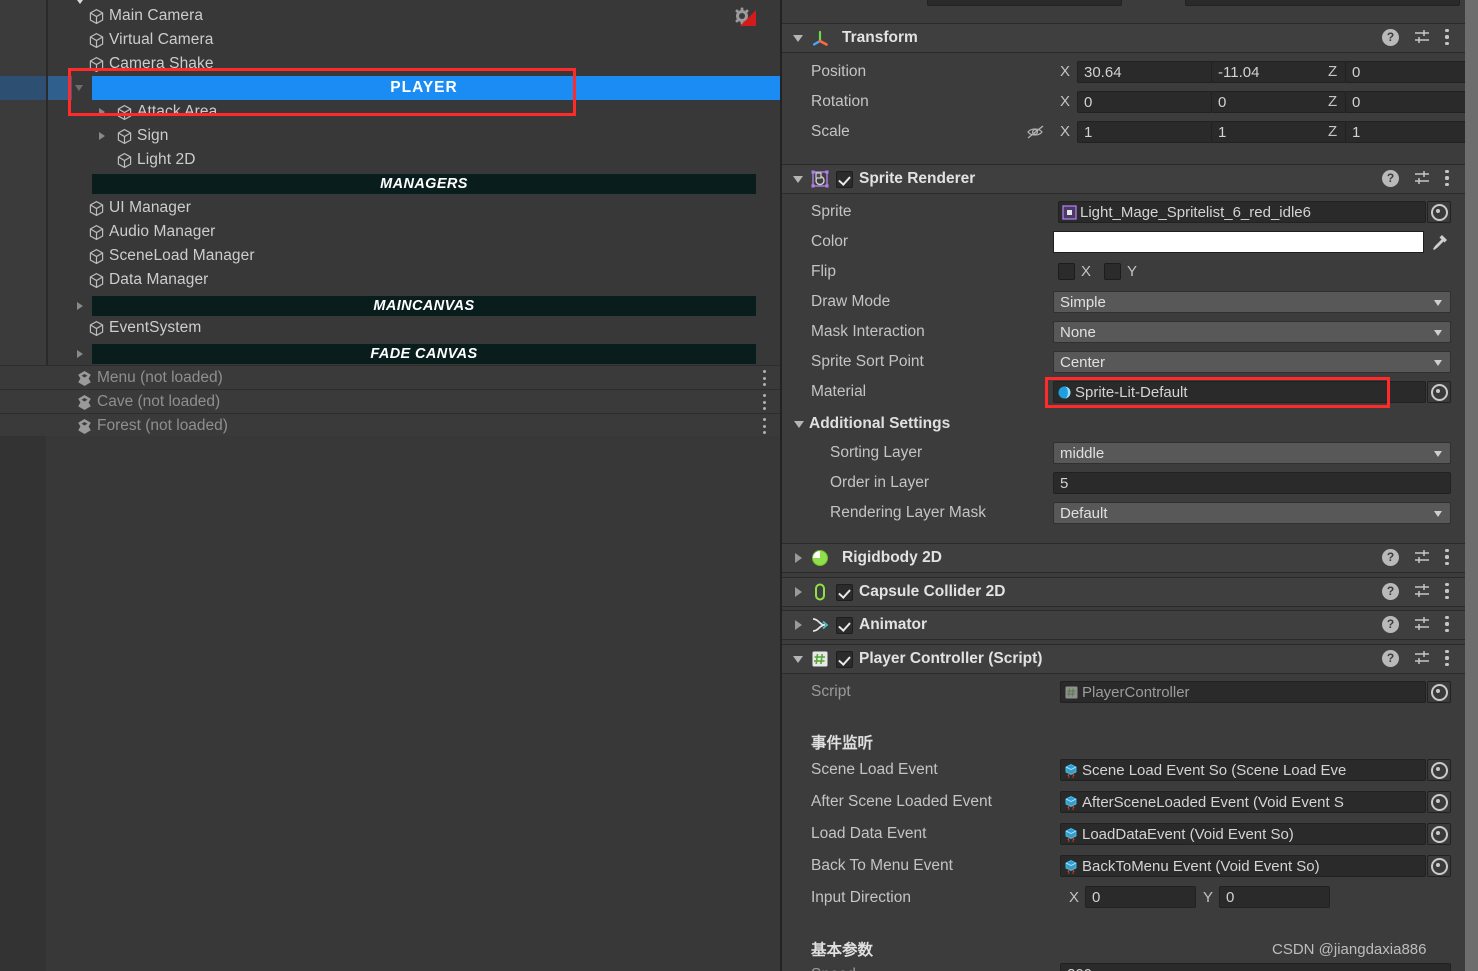  Describe the element at coordinates (844, 179) in the screenshot. I see `sprite-renderer-enabled-checkbox` at that location.